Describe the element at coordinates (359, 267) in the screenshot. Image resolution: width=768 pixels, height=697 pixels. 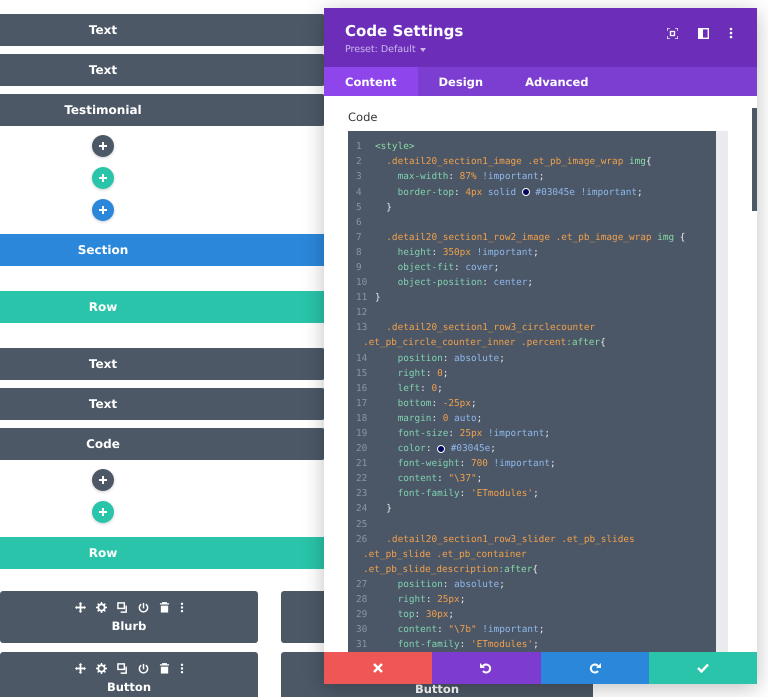
I see `line-number: 9` at that location.